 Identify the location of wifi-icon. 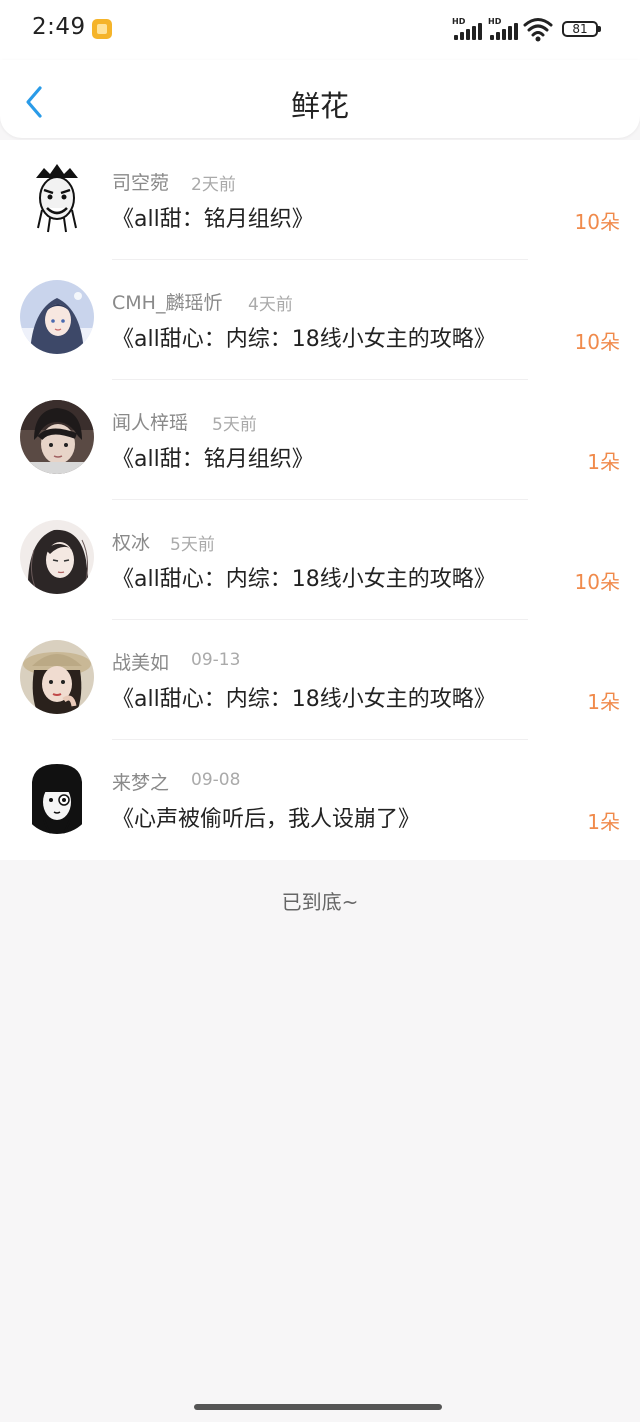
(538, 30).